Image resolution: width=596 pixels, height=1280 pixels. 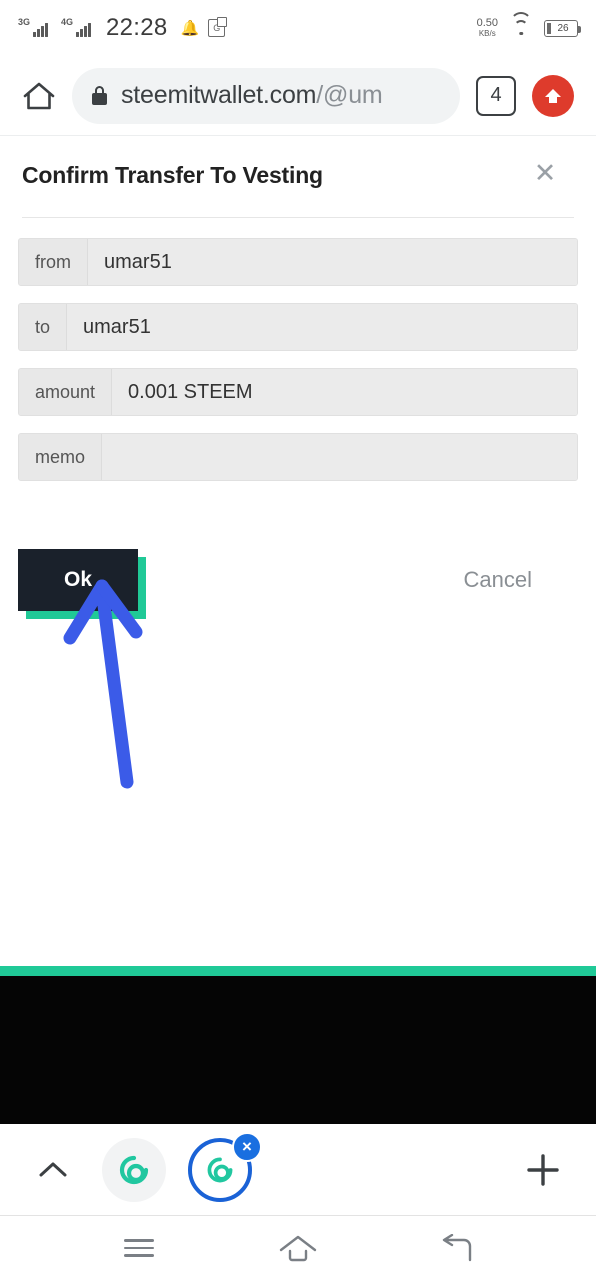 I want to click on field-value-from: umar51, so click(x=332, y=262).